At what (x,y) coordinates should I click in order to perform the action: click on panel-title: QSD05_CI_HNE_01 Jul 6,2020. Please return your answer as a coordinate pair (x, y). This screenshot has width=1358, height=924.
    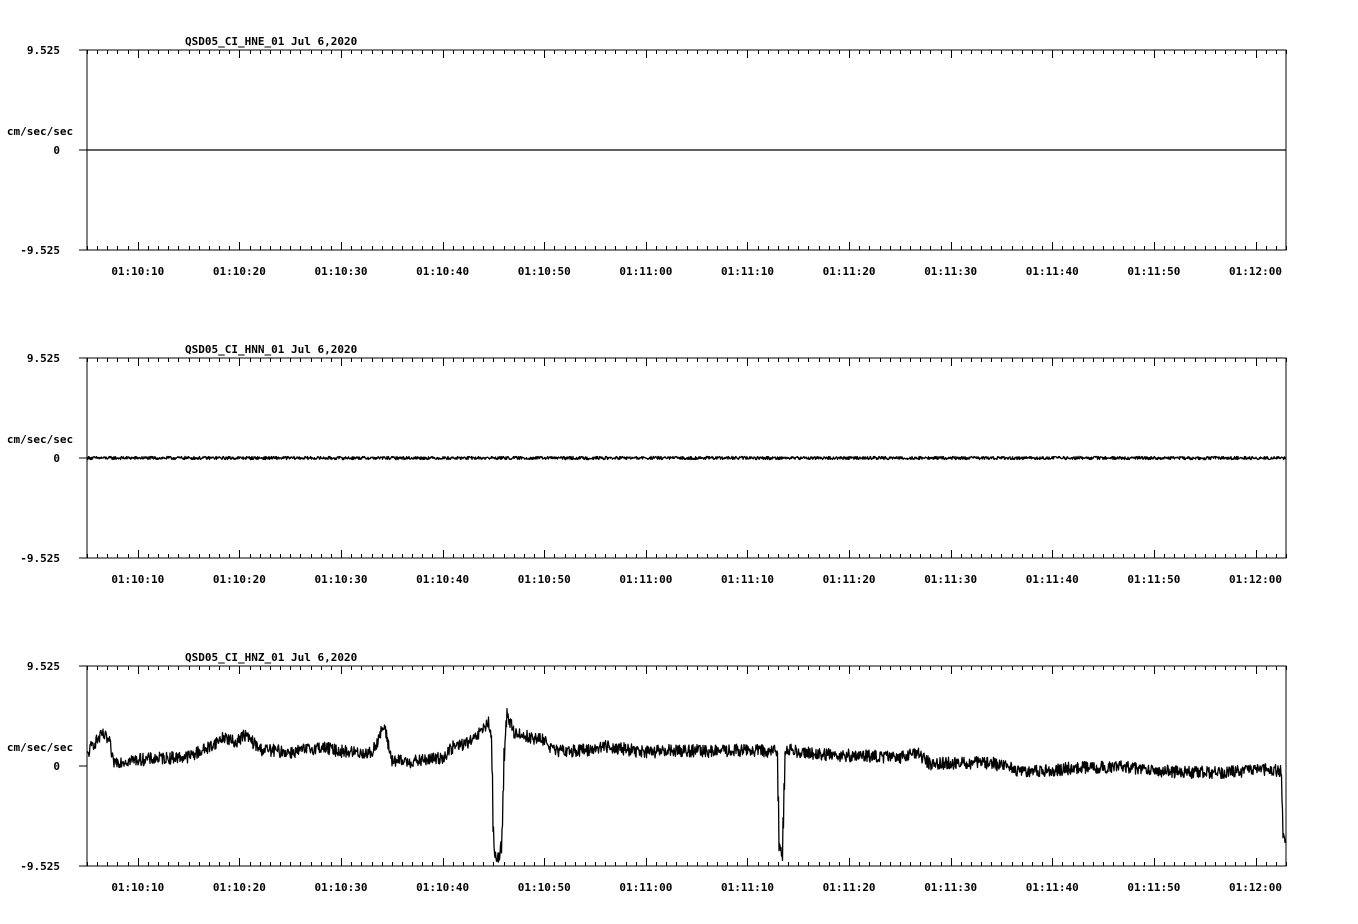
    Looking at the image, I should click on (271, 41).